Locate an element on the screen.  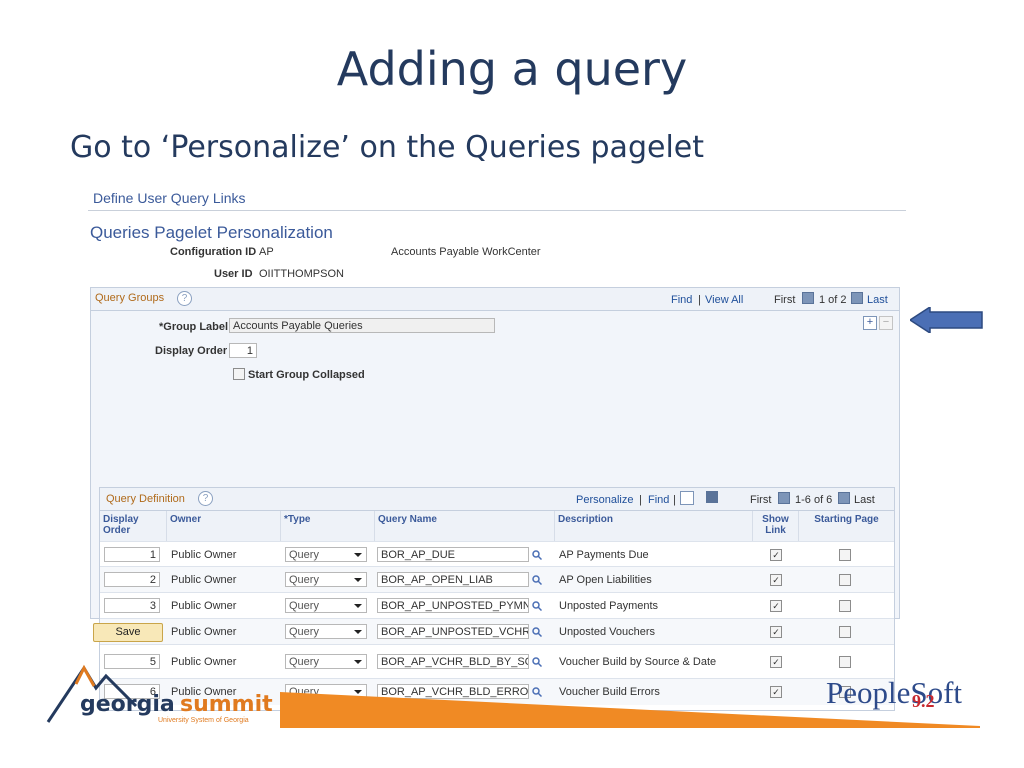
config-id-value: AP is located at coordinates (266, 252).